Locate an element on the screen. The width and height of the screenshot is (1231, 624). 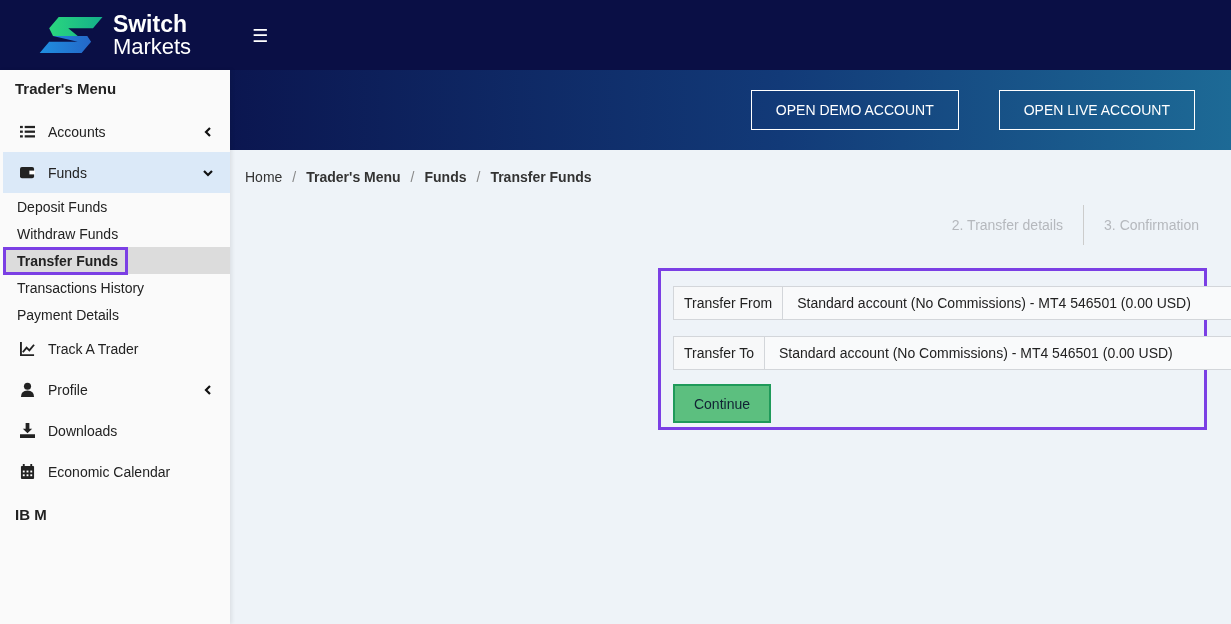
menu-toggle-button: ☰ is located at coordinates (260, 35).